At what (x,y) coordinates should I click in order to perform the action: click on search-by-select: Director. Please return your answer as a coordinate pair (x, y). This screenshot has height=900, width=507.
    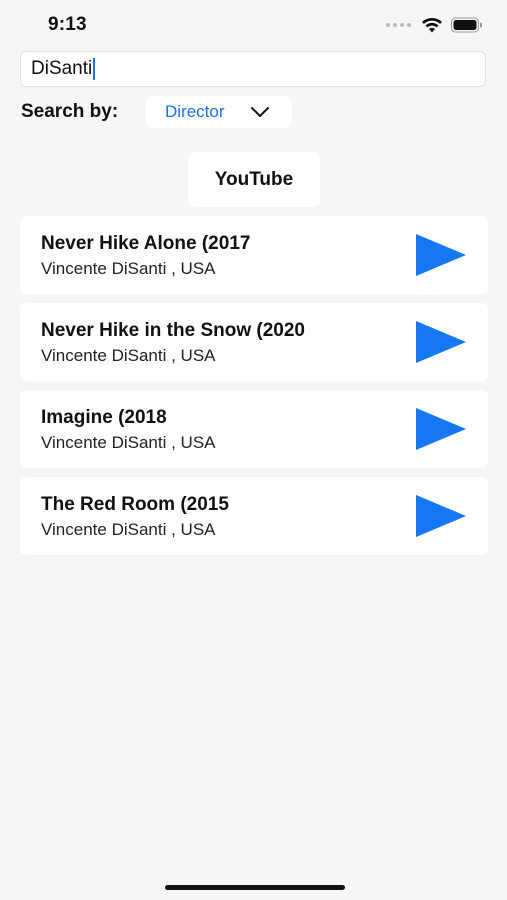
    Looking at the image, I should click on (219, 112).